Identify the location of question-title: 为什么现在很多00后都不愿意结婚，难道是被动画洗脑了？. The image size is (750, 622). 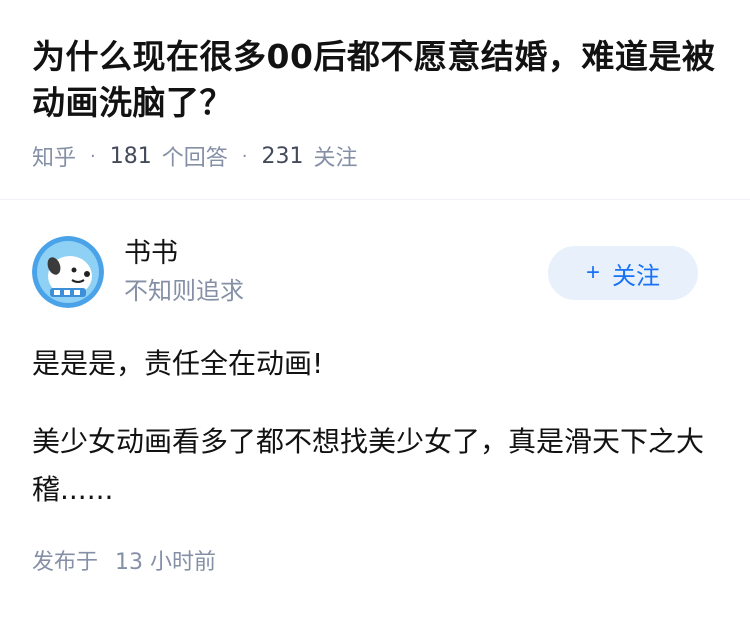
(375, 80).